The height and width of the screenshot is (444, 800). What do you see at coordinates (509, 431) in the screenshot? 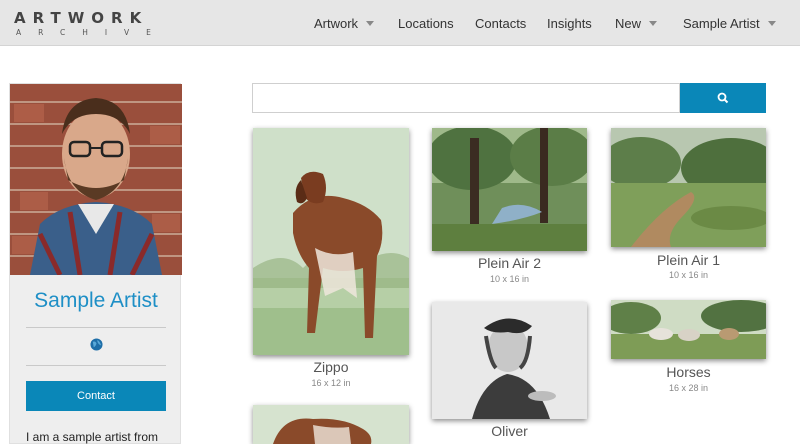
I see `artwork-title: Oliver` at bounding box center [509, 431].